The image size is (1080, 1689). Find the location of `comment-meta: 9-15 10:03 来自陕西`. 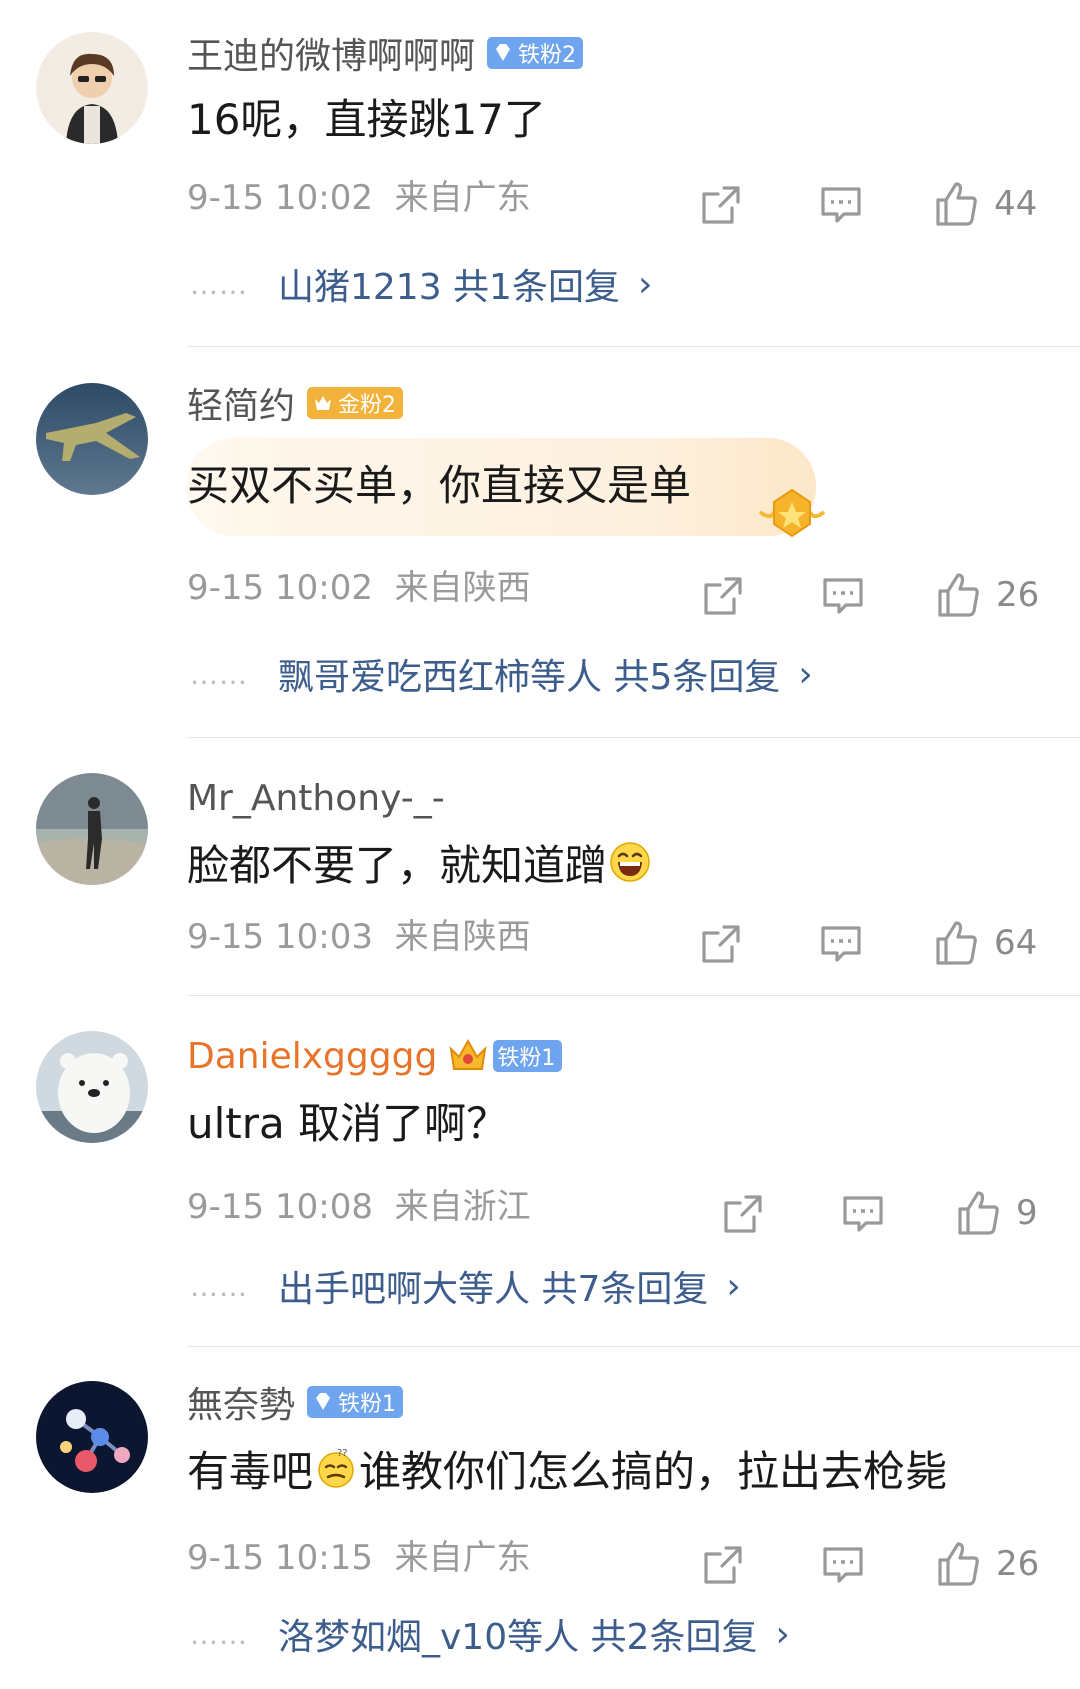

comment-meta: 9-15 10:03 来自陕西 is located at coordinates (359, 933).